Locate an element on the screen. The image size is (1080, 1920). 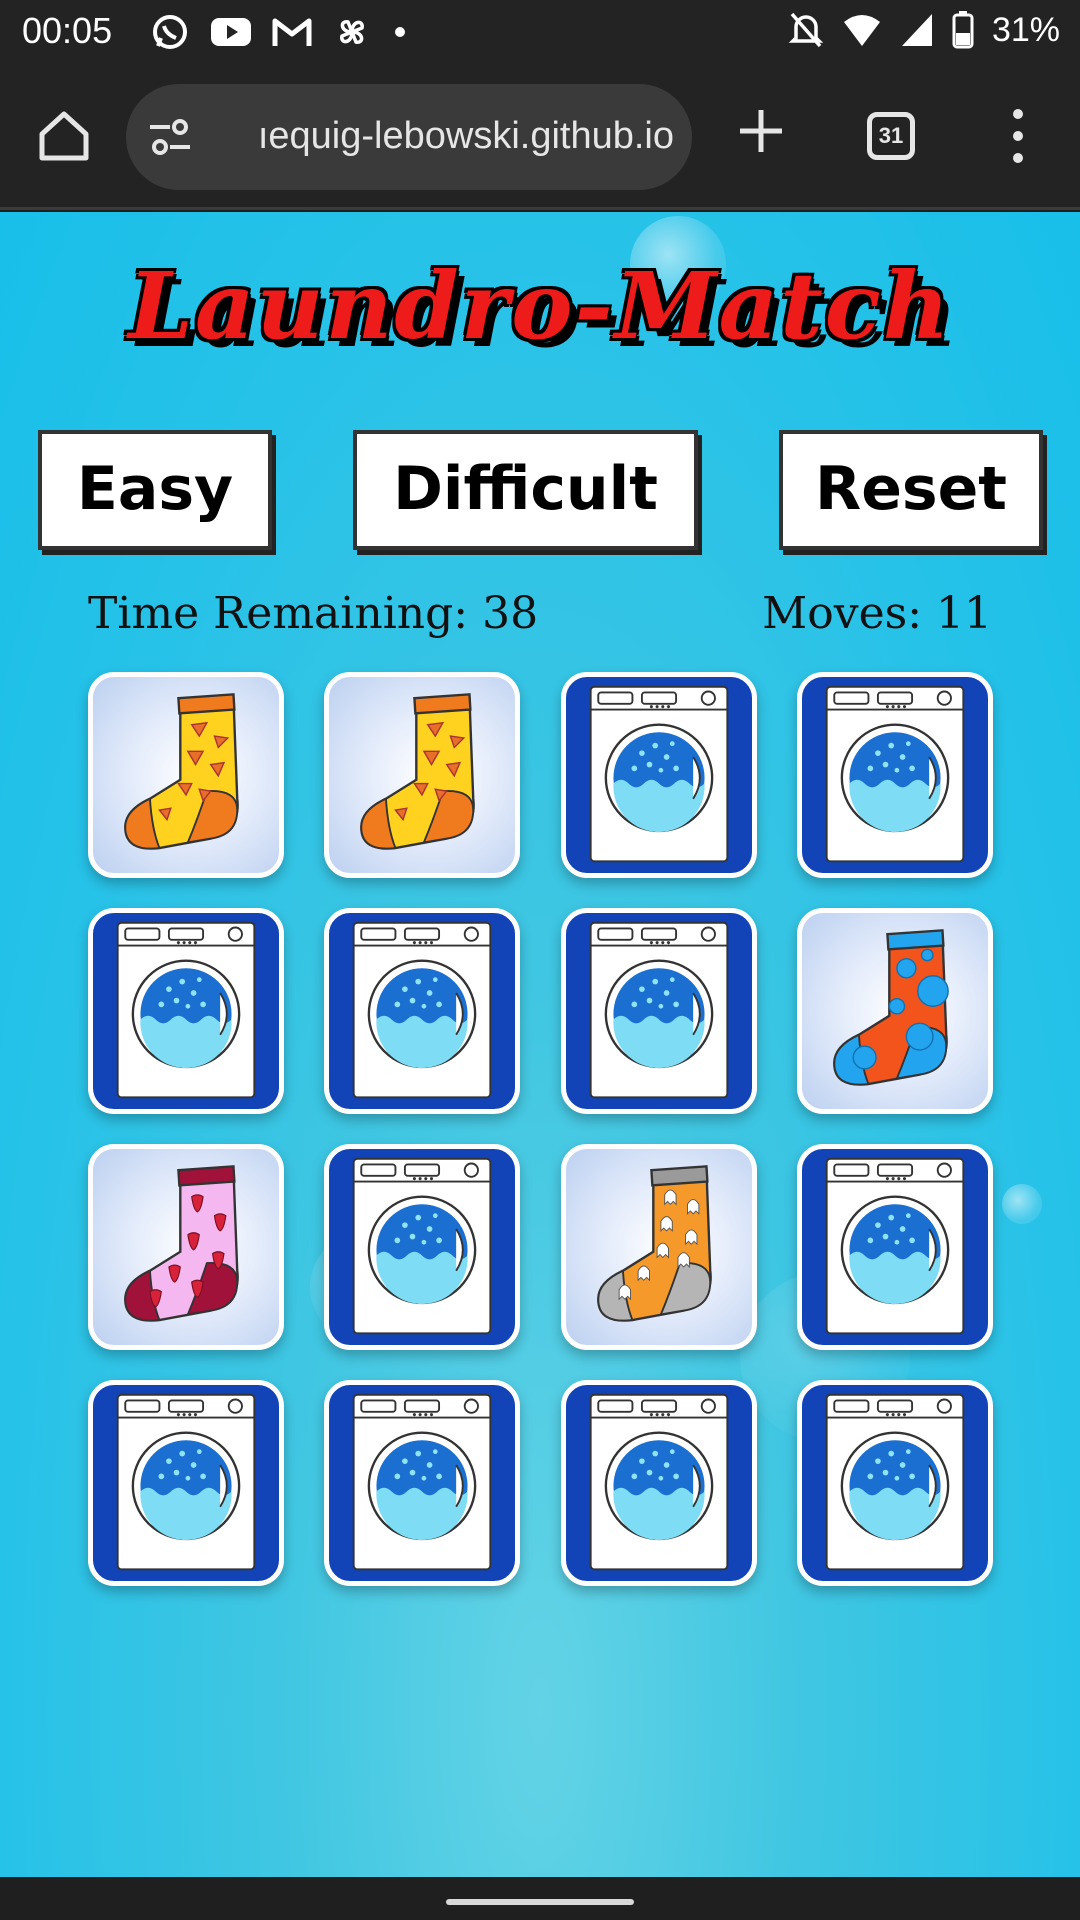
status-time: 00:05 is located at coordinates (67, 30).